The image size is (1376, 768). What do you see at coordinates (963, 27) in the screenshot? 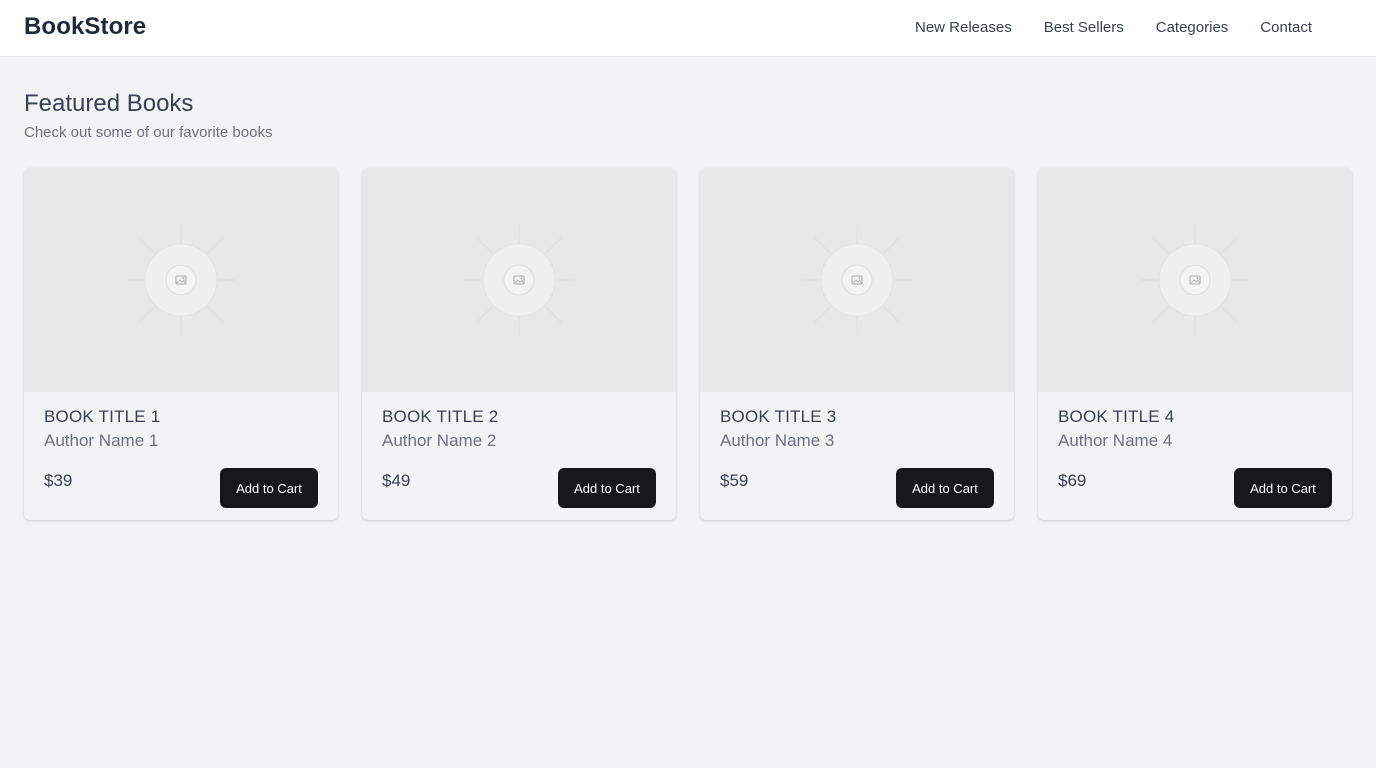
I see `nav-link-new-releases: New Releases` at bounding box center [963, 27].